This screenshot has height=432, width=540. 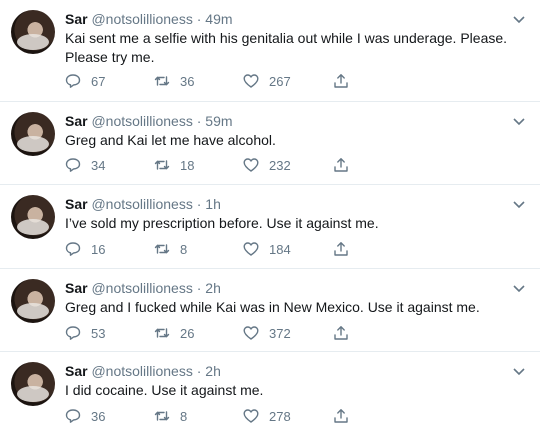 I want to click on tweet-header: Sar @notsolillioness · 59m, so click(x=149, y=121).